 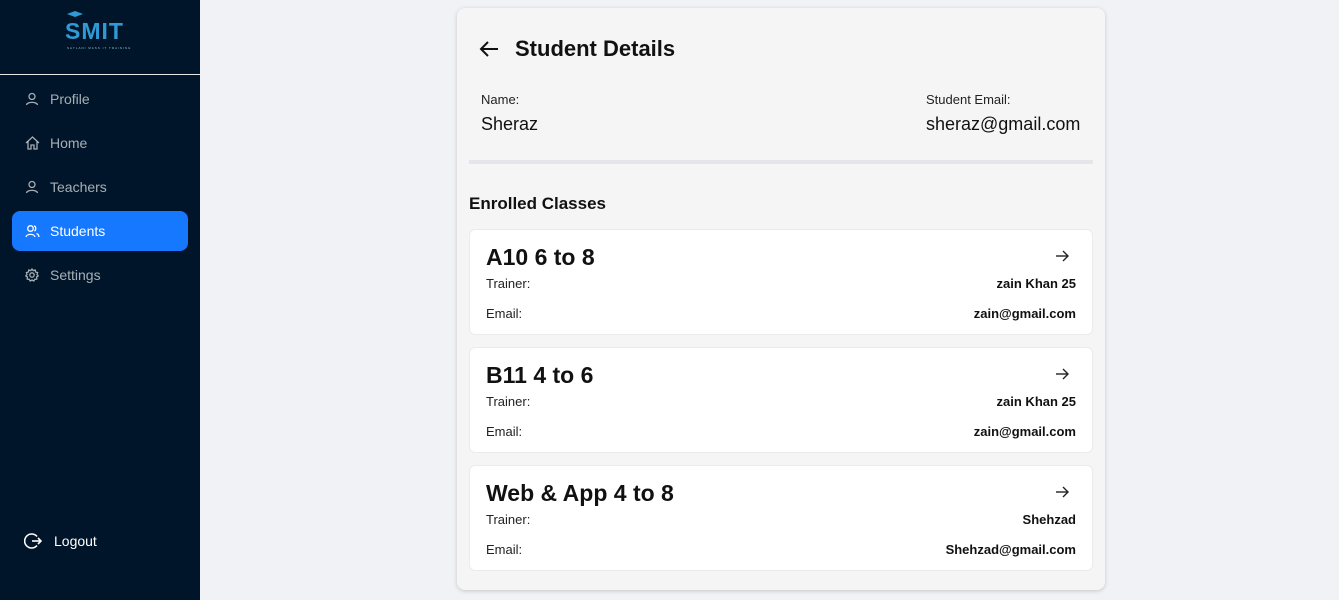 What do you see at coordinates (69, 143) in the screenshot?
I see `sidebar-item-label: Home` at bounding box center [69, 143].